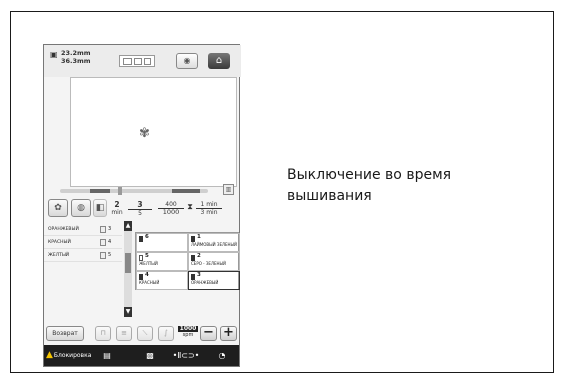 The width and height of the screenshot is (564, 383). What do you see at coordinates (171, 208) in the screenshot?
I see `stitch-count-info: 400 1000` at bounding box center [171, 208].